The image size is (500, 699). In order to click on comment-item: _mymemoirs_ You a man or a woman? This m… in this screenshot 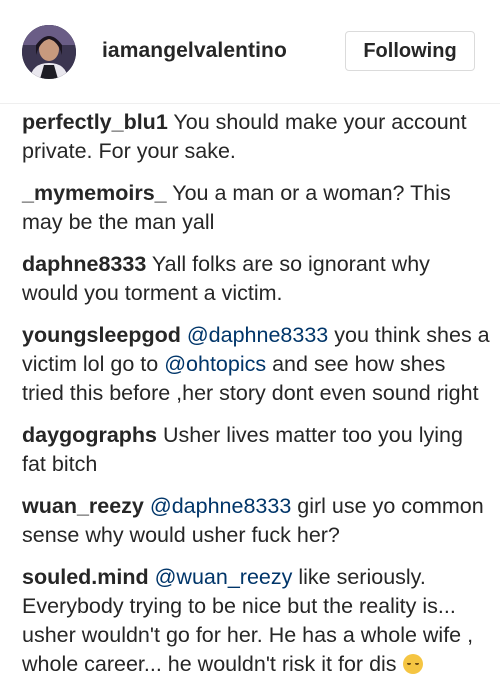, I will do `click(256, 208)`.